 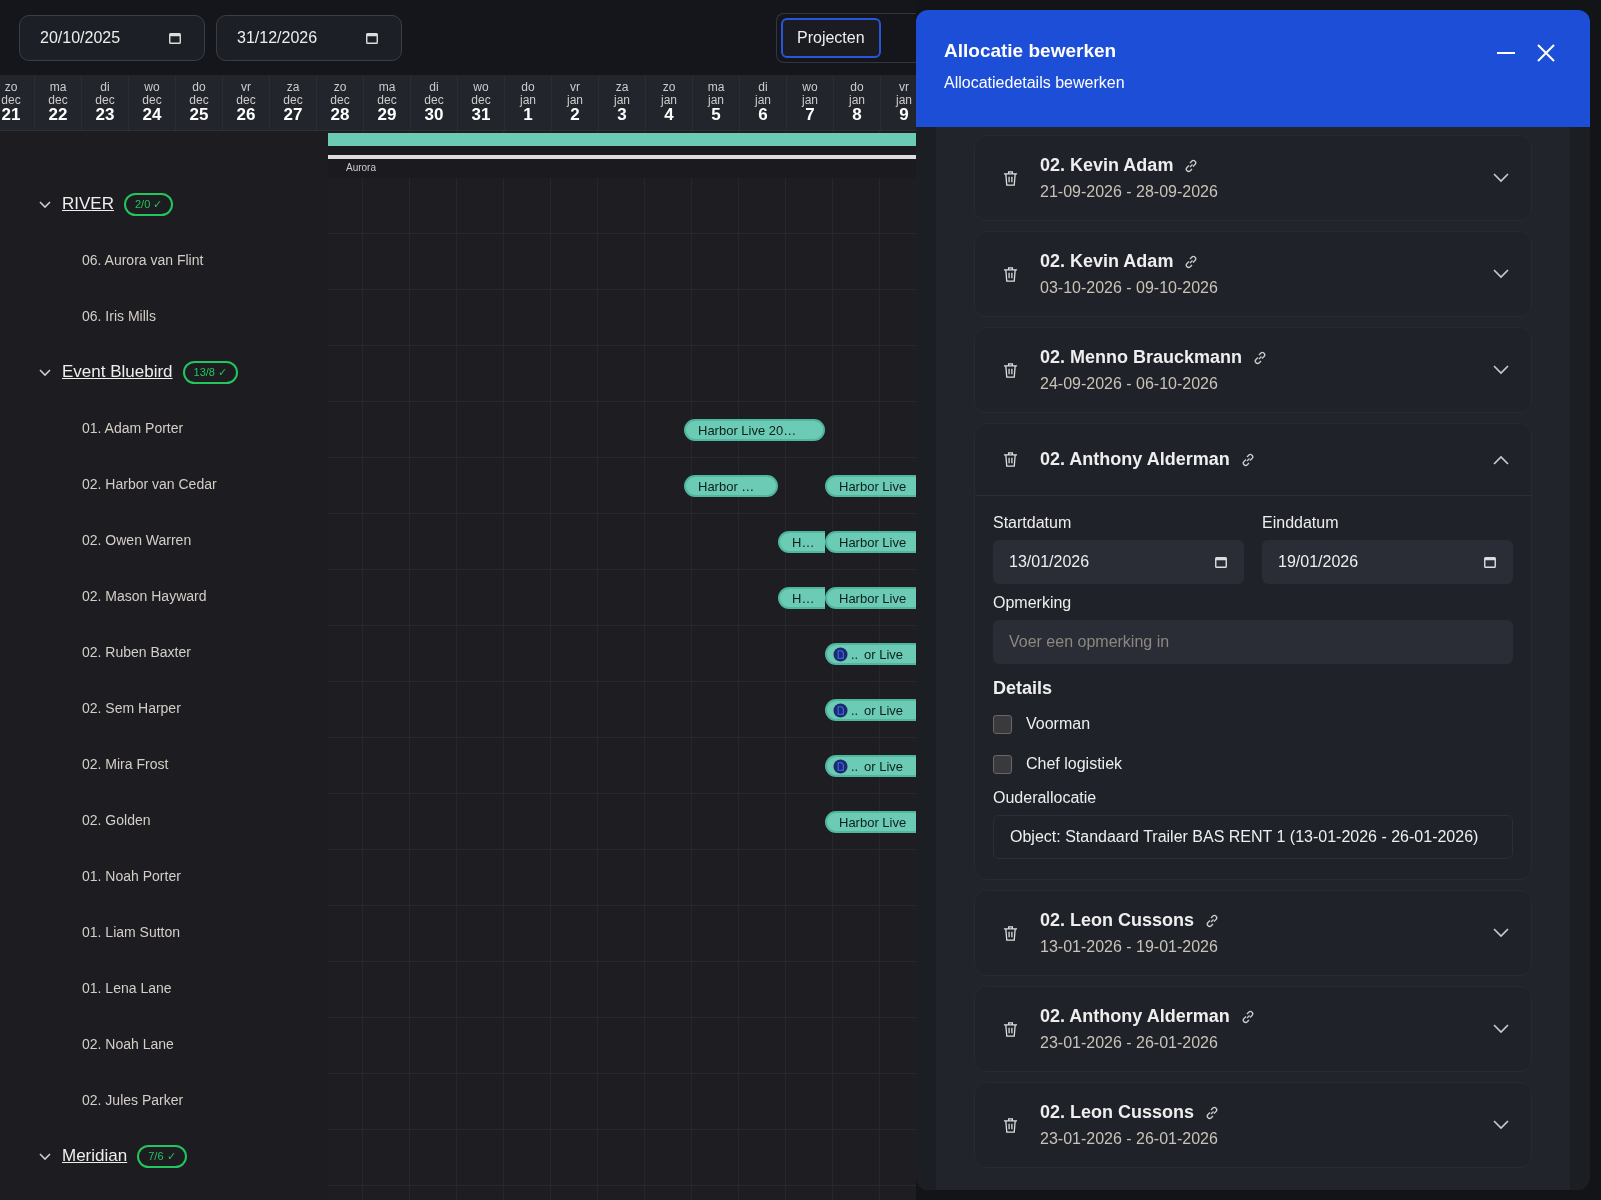 I want to click on weekday-label: zo, so click(x=340, y=87).